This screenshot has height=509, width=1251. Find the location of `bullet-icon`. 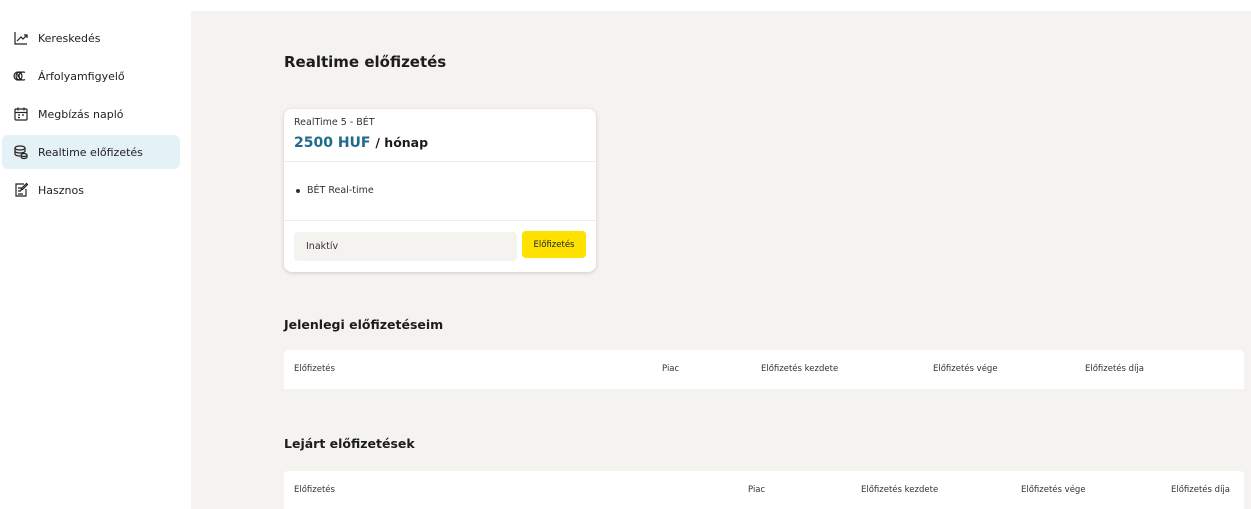

bullet-icon is located at coordinates (298, 190).